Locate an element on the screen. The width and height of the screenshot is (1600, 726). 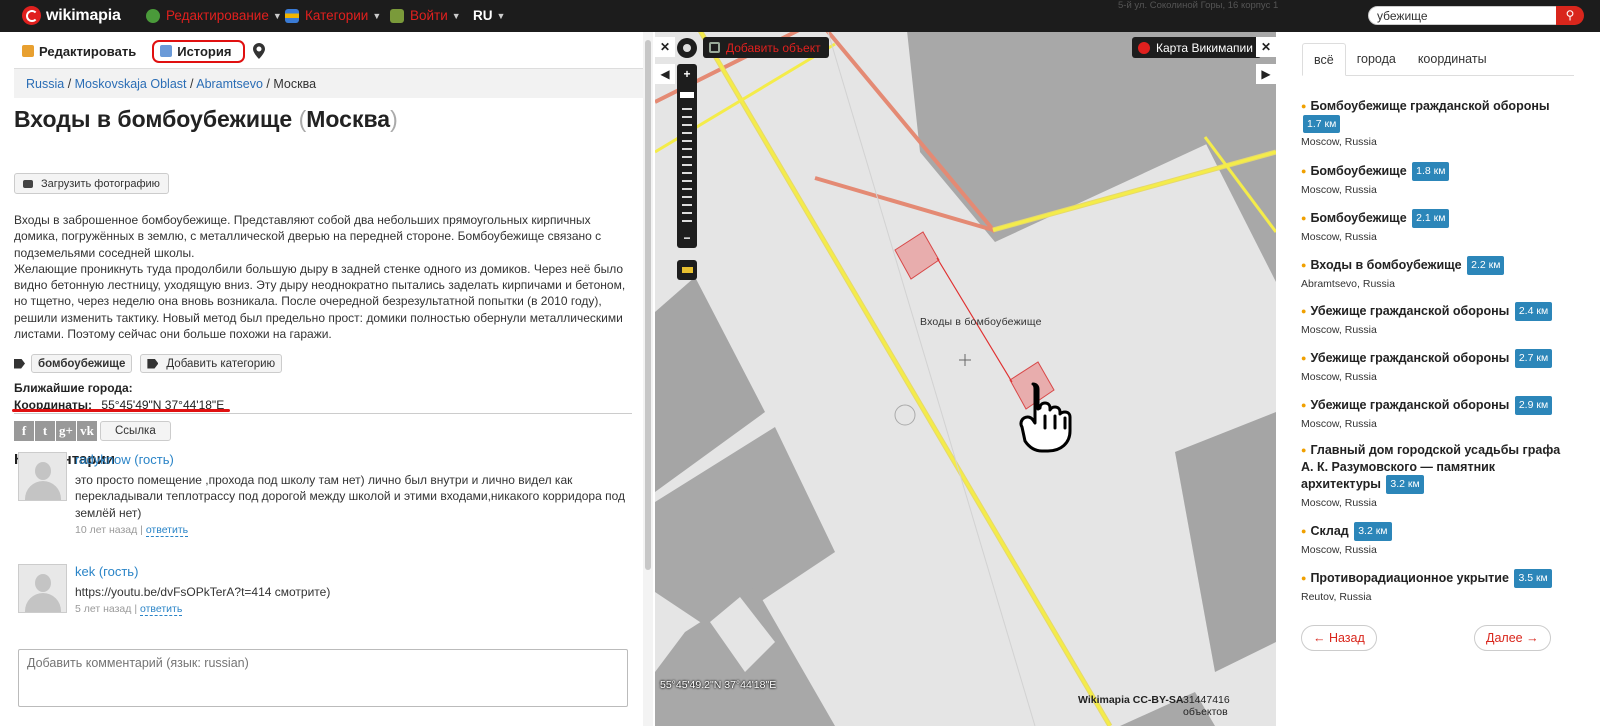
place-city: Москва is located at coordinates (348, 119).